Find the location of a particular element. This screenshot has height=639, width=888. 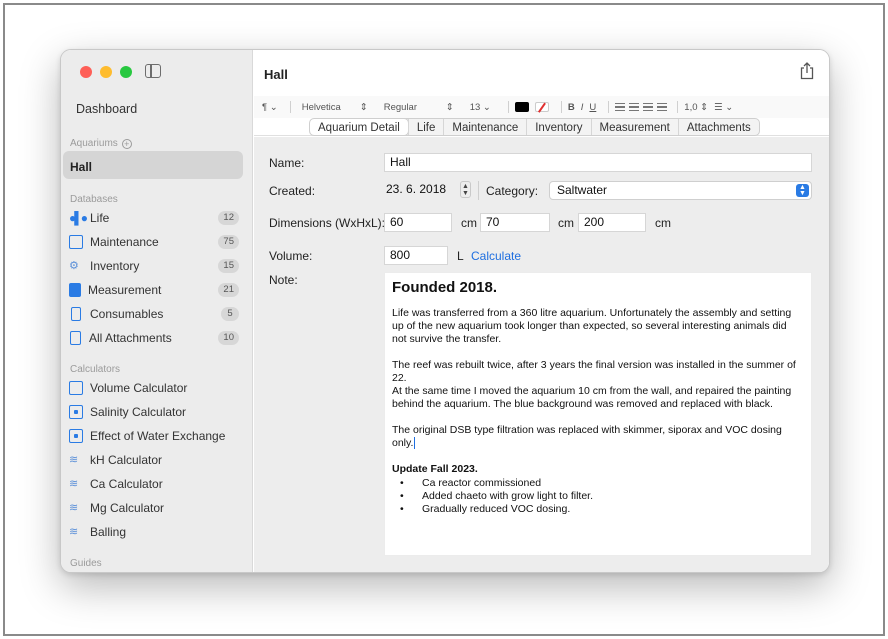

height-field: 70 is located at coordinates (515, 222).